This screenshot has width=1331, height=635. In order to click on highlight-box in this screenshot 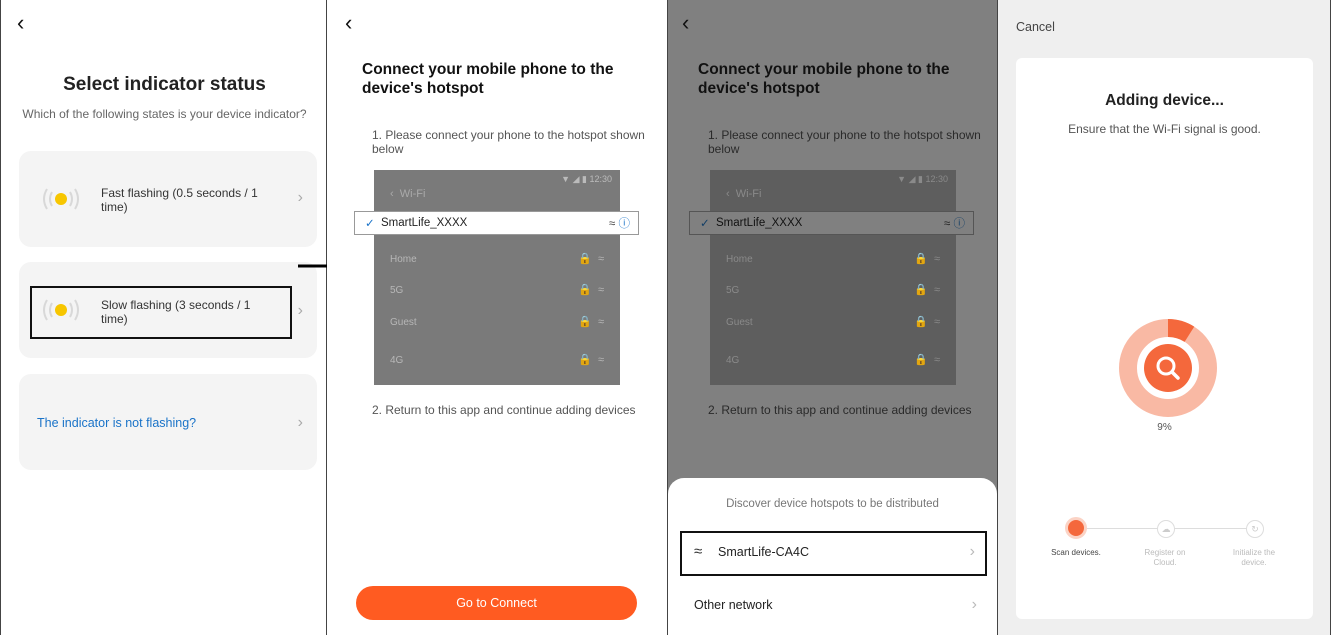, I will do `click(161, 312)`.